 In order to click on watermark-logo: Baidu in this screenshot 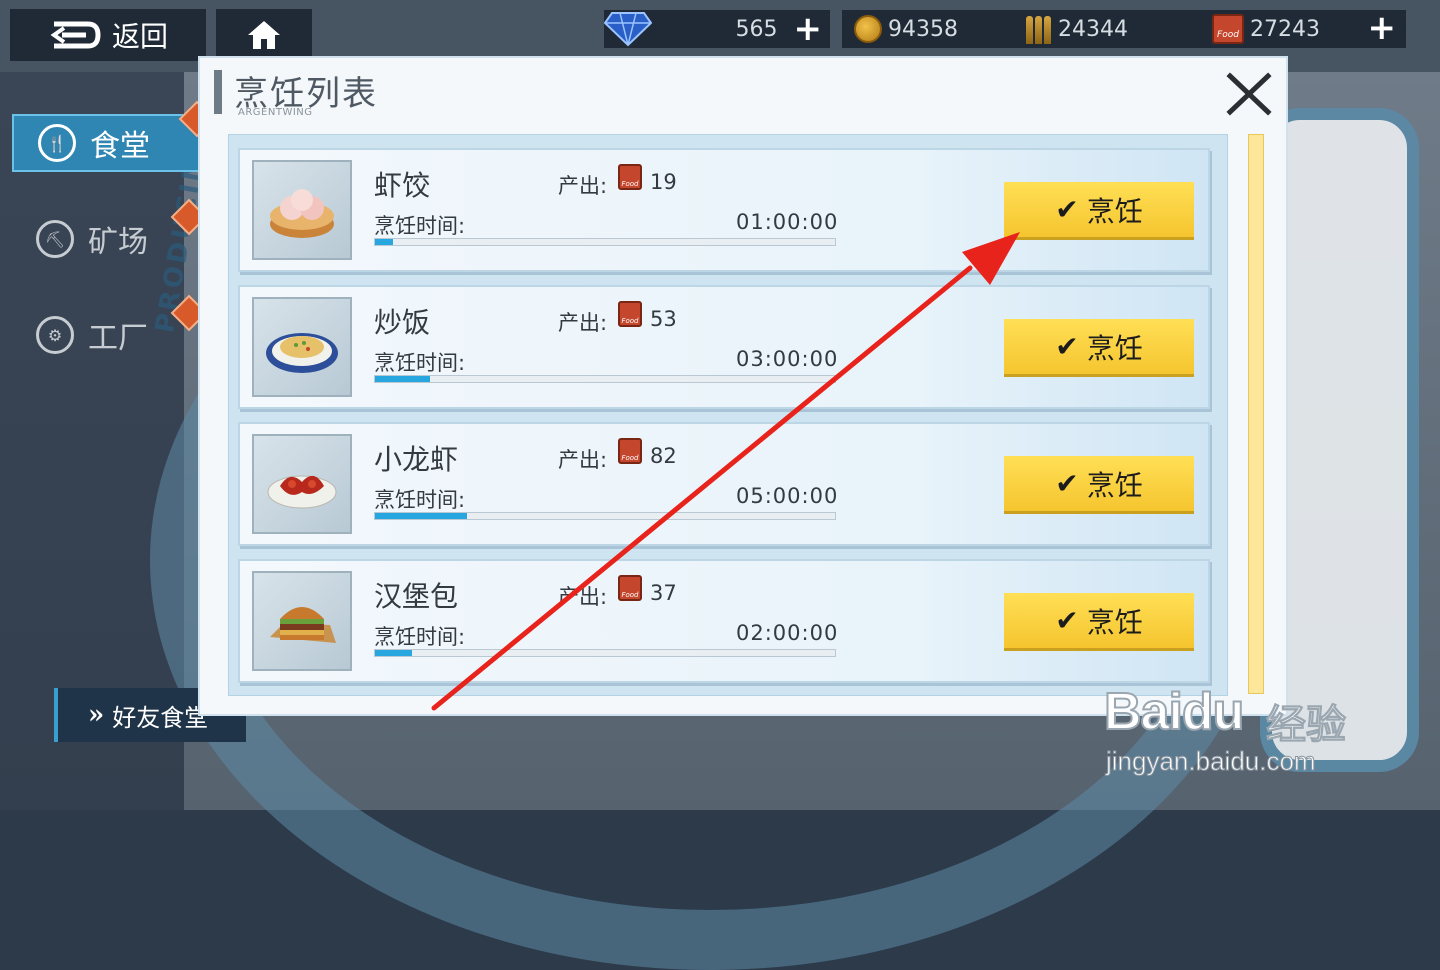, I will do `click(1174, 712)`.